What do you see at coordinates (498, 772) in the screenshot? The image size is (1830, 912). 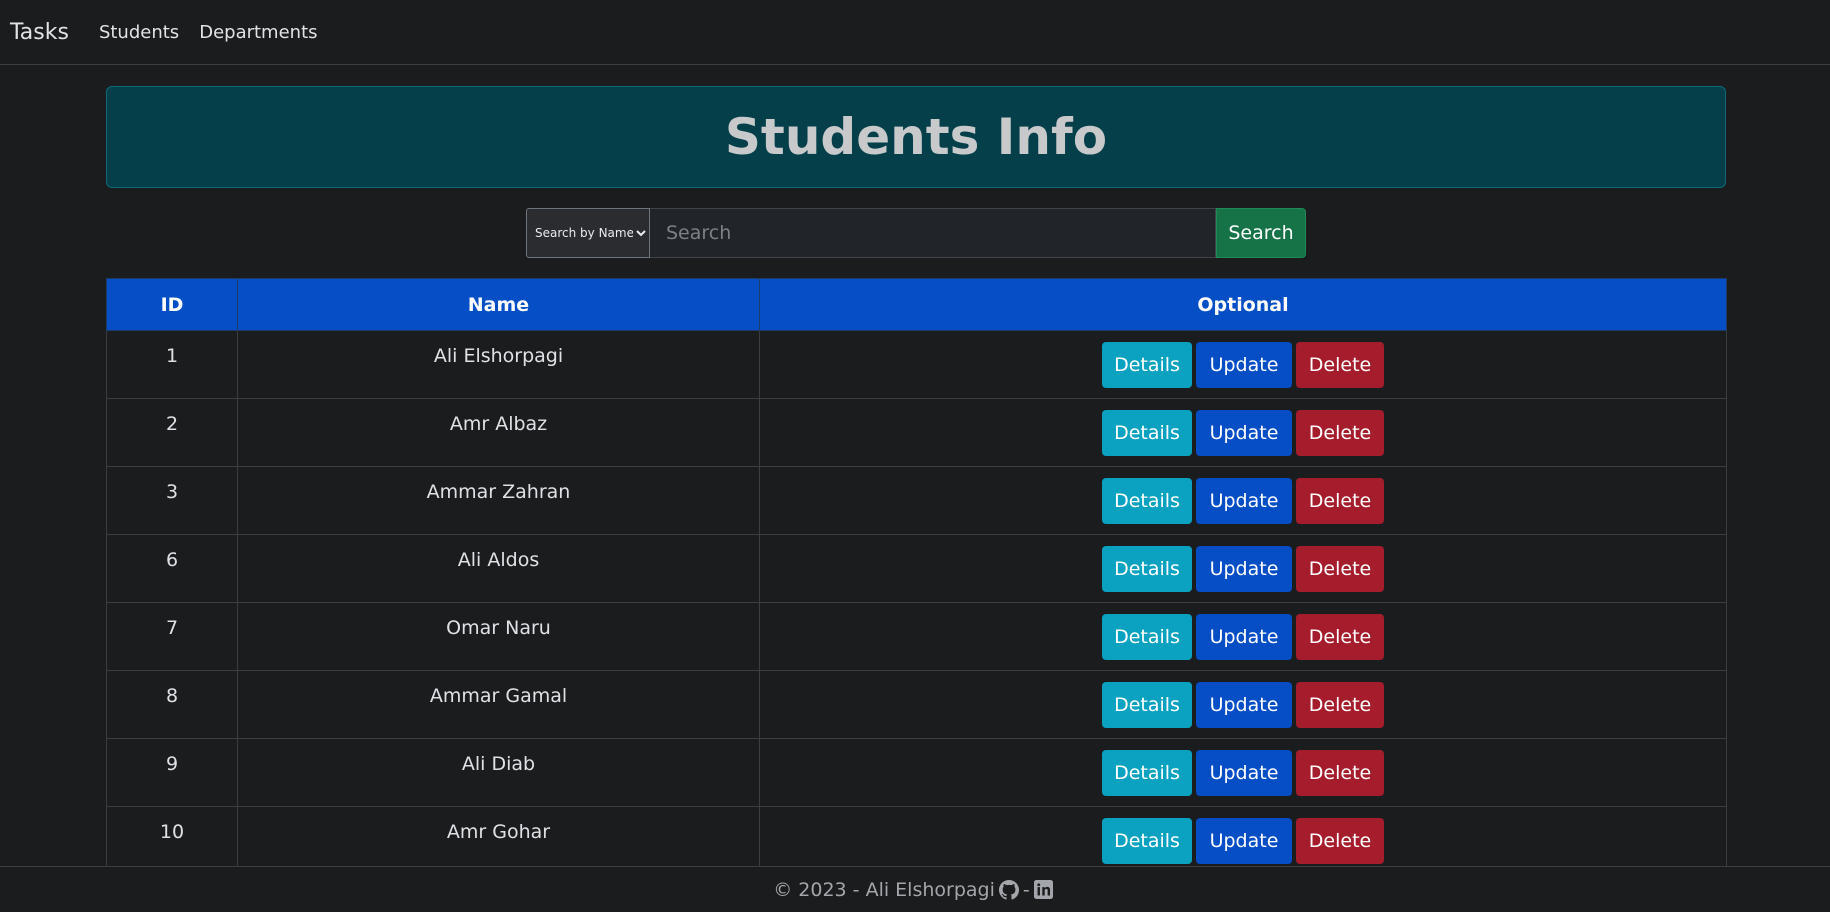 I see `cell-name: Ali Diab` at bounding box center [498, 772].